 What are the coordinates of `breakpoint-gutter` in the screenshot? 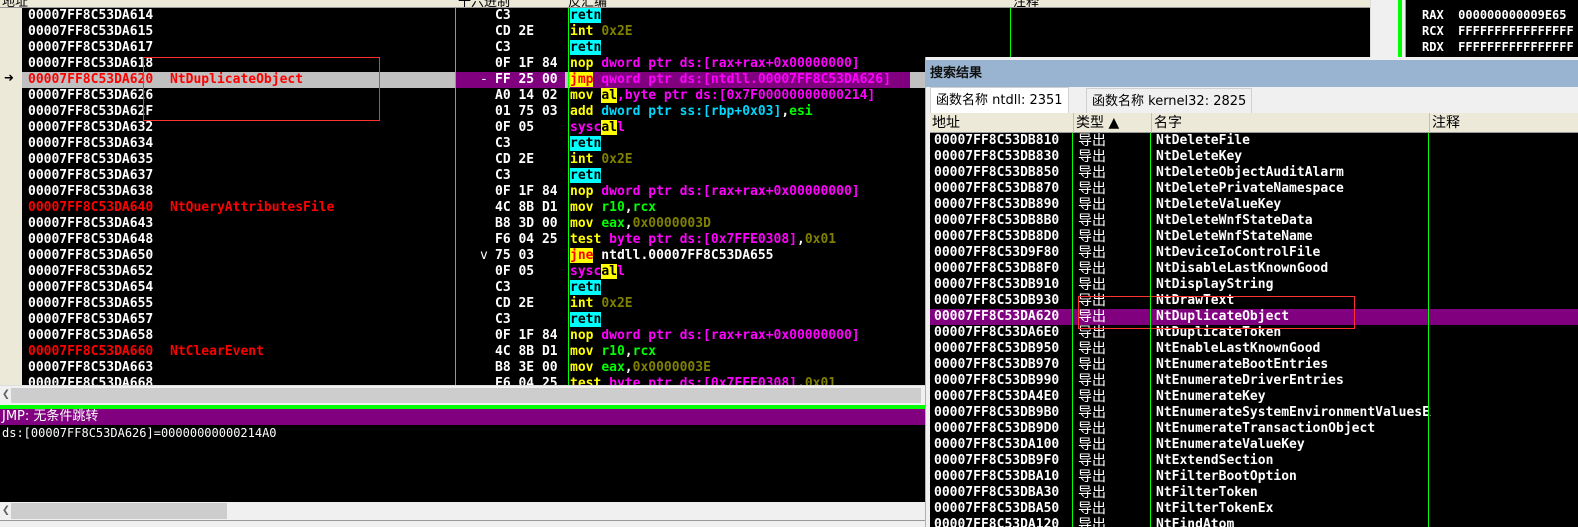 It's located at (11, 196).